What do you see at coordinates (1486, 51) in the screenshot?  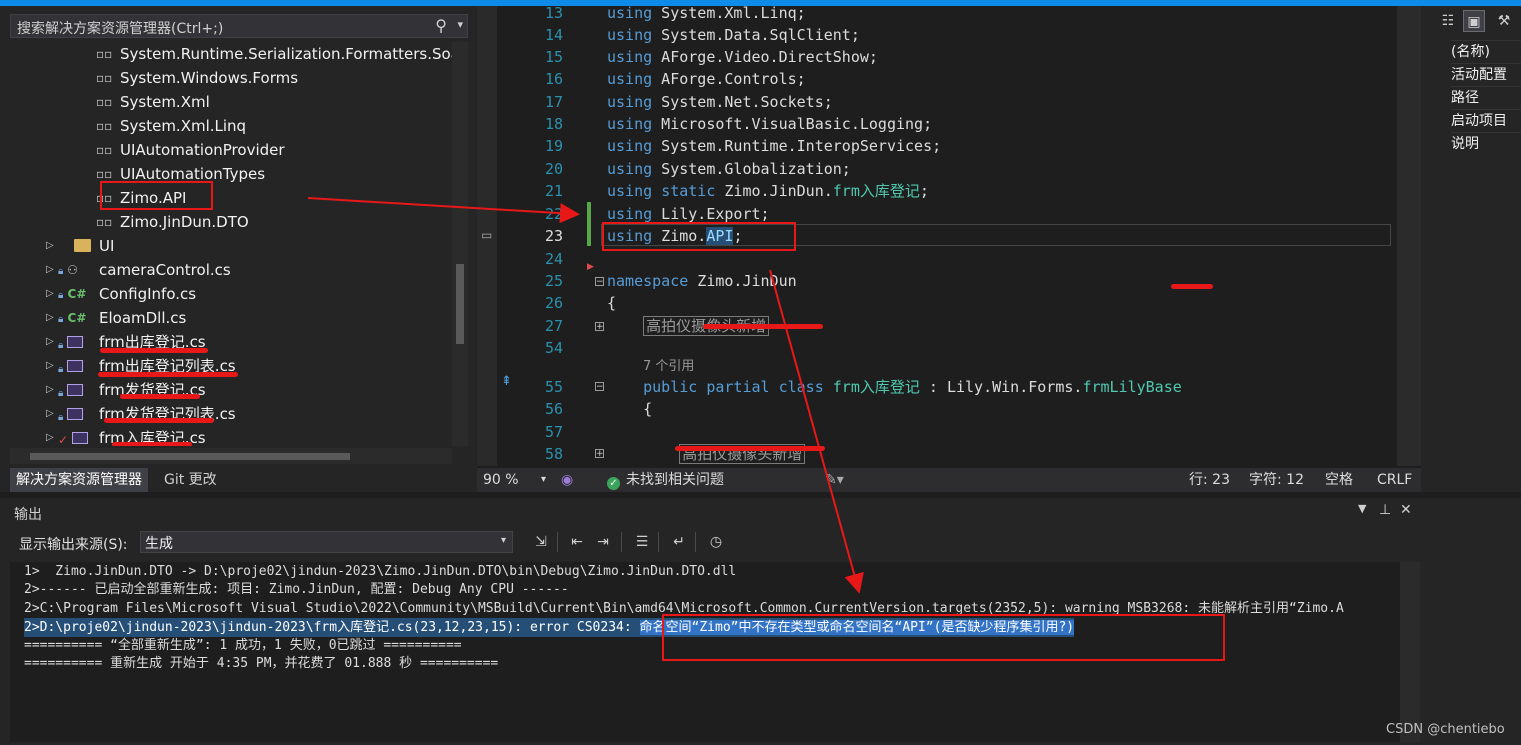 I see `property-row: (名称)` at bounding box center [1486, 51].